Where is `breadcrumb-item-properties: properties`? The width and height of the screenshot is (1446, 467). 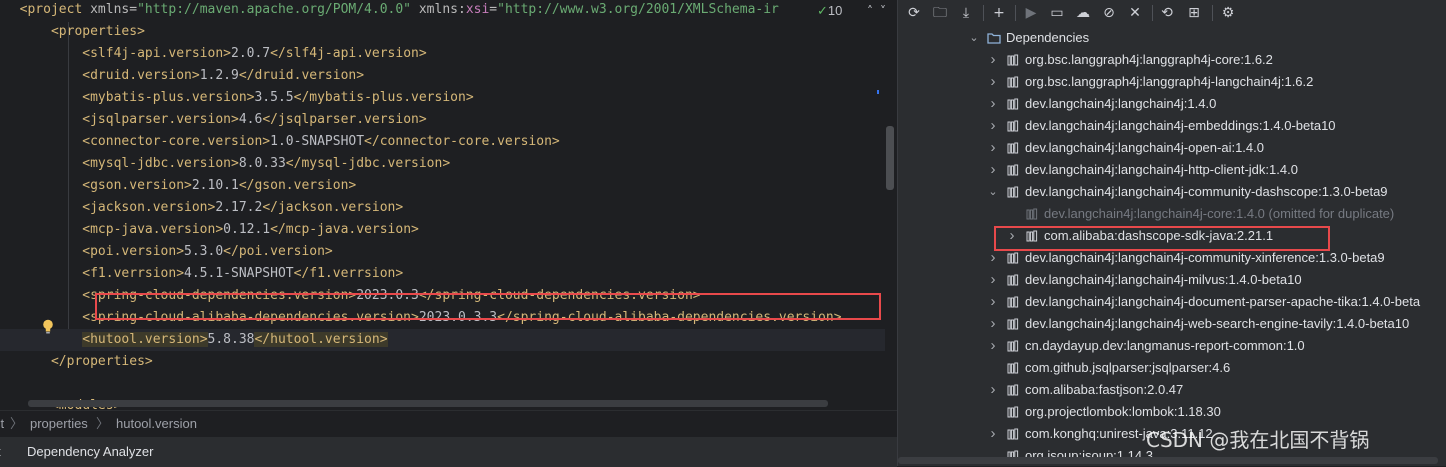 breadcrumb-item-properties: properties is located at coordinates (59, 423).